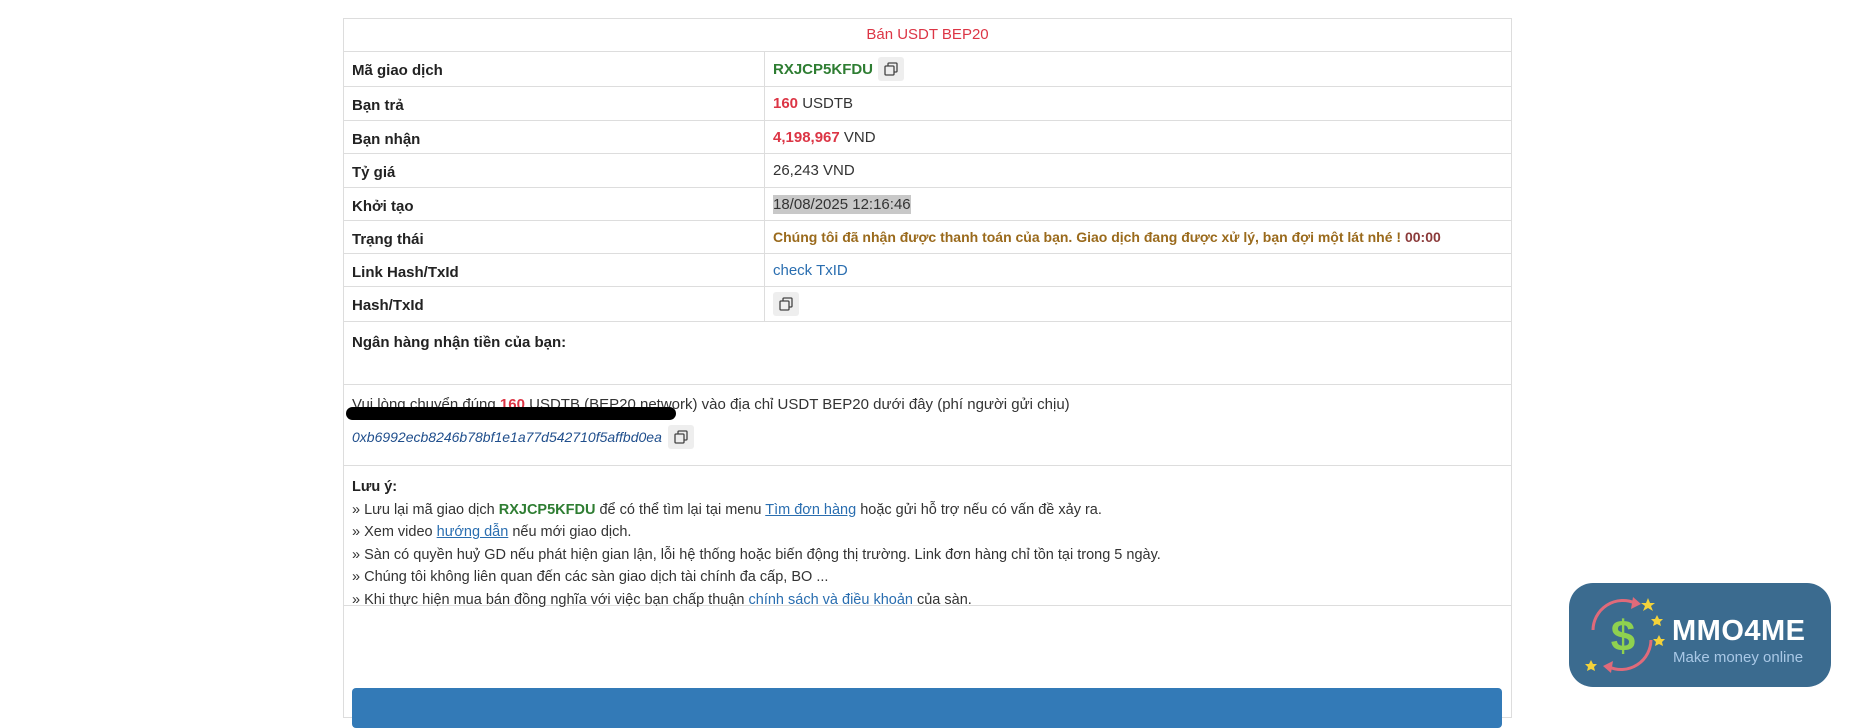 The width and height of the screenshot is (1863, 728). What do you see at coordinates (554, 103) in the screenshot?
I see `you-pay-label: Bạn trả` at bounding box center [554, 103].